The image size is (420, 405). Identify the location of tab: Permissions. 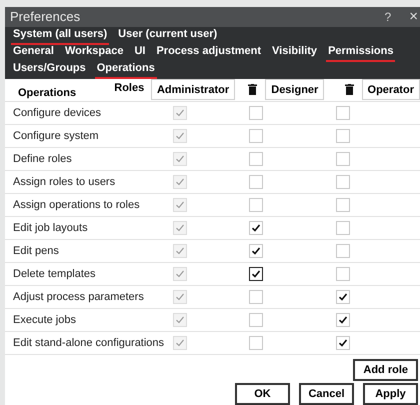
(361, 53).